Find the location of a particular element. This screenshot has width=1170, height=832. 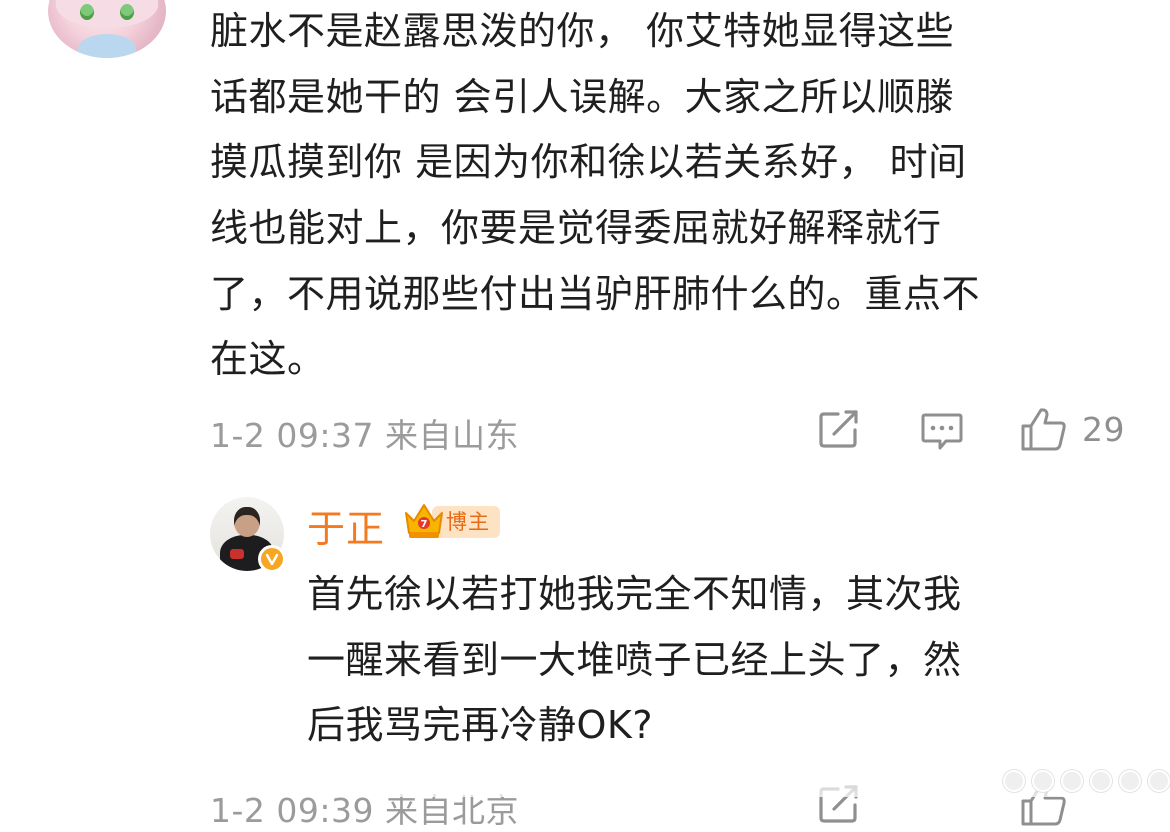

reply-username: 于正 is located at coordinates (346, 525).